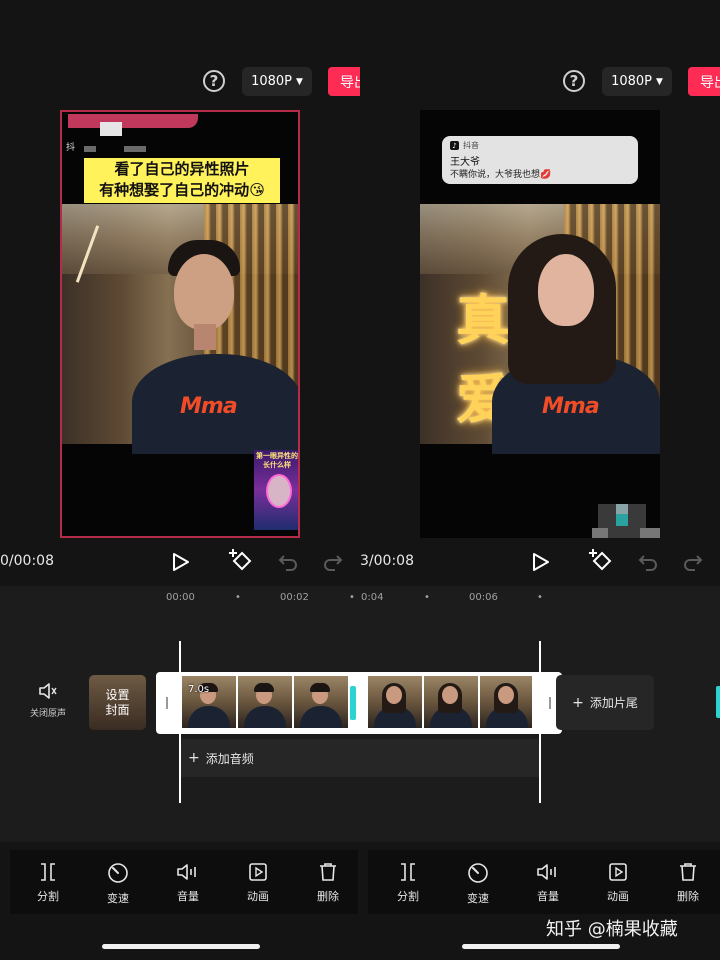 The image size is (720, 960). What do you see at coordinates (465, 162) in the screenshot?
I see `notification-title: 王大爷` at bounding box center [465, 162].